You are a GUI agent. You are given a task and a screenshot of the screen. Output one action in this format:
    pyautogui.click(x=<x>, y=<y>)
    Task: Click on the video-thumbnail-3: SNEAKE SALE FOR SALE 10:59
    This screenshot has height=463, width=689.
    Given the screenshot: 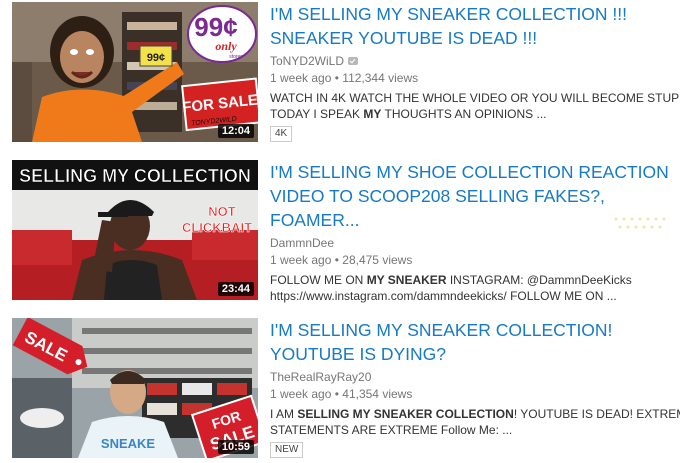 What is the action you would take?
    pyautogui.click(x=135, y=388)
    